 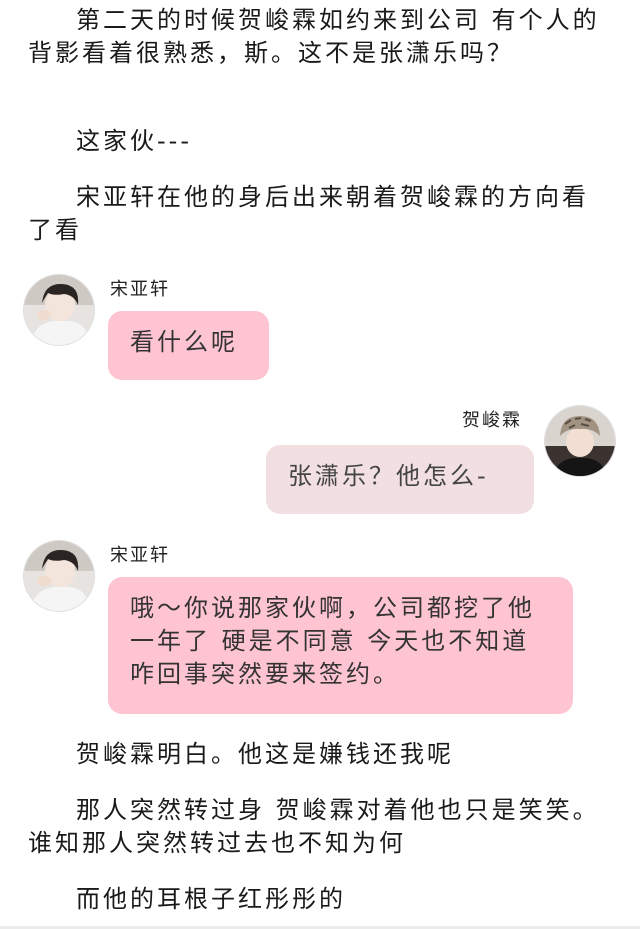 I want to click on message-bubble: 看什么呢, so click(x=188, y=345).